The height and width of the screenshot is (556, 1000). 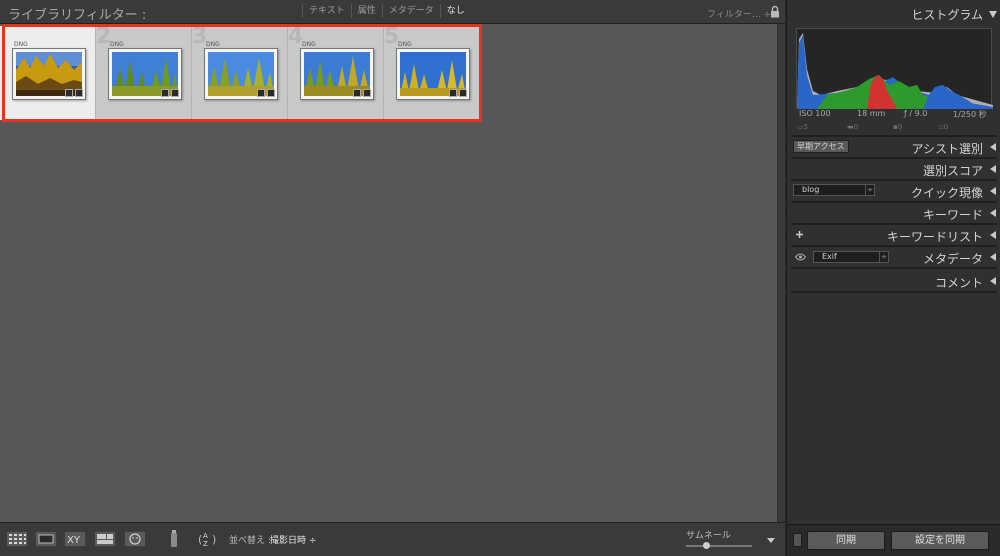 What do you see at coordinates (250, 541) in the screenshot?
I see `sort-label: 並べ替え :` at bounding box center [250, 541].